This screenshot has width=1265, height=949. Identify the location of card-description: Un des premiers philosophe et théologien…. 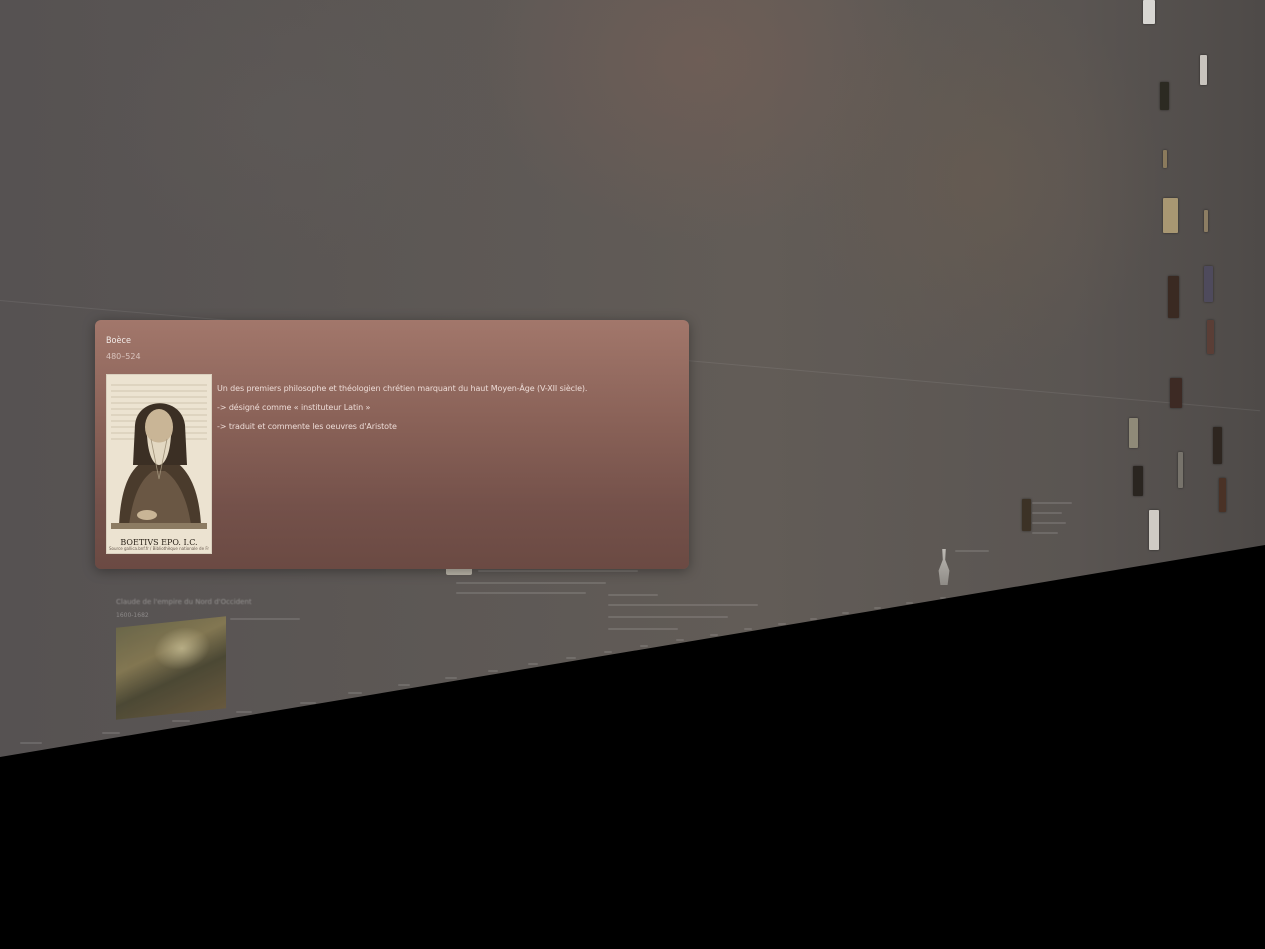
(402, 407).